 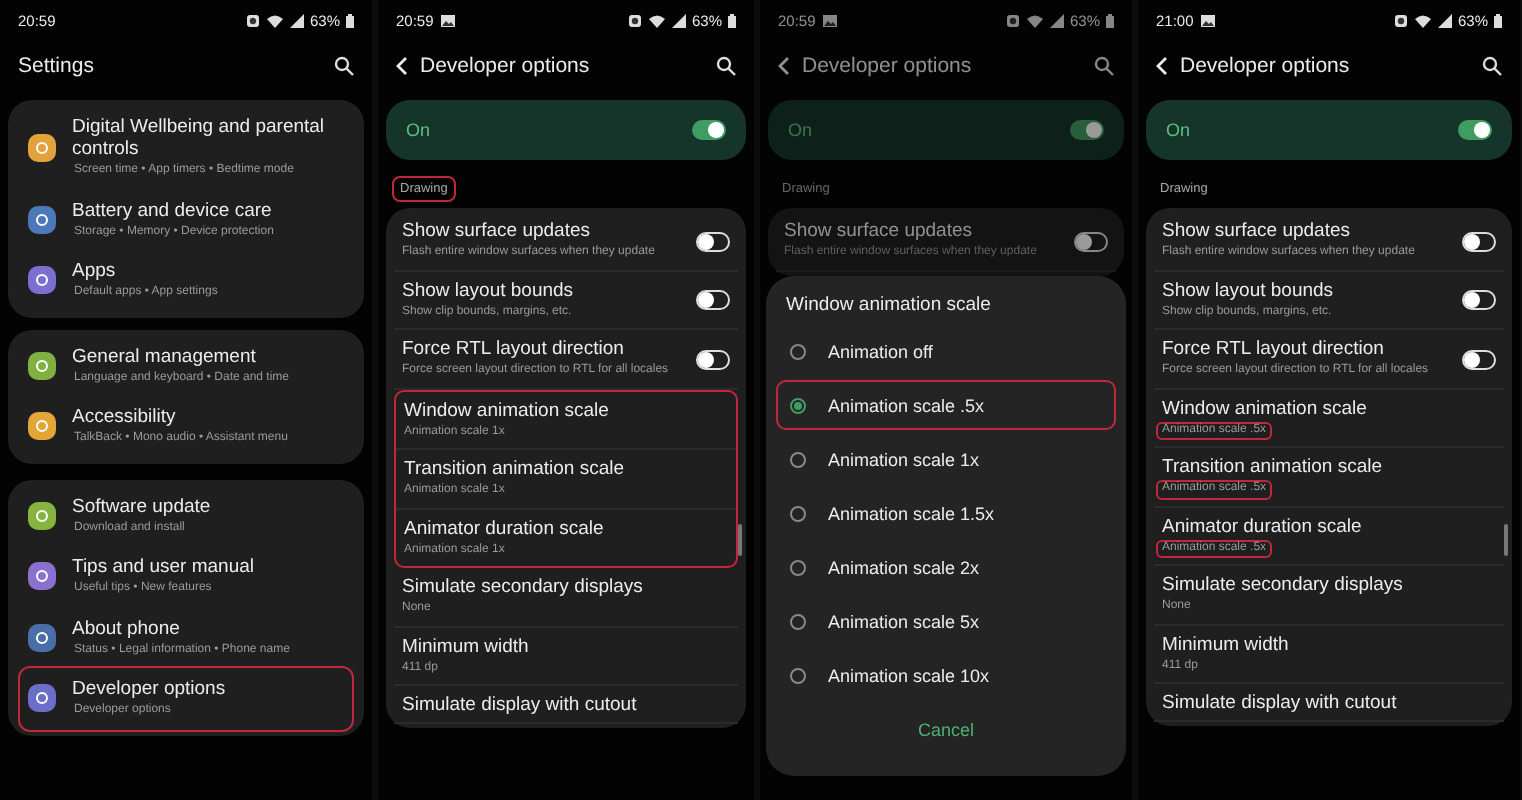 I want to click on radio-option: Animation scale 10x, so click(x=946, y=675).